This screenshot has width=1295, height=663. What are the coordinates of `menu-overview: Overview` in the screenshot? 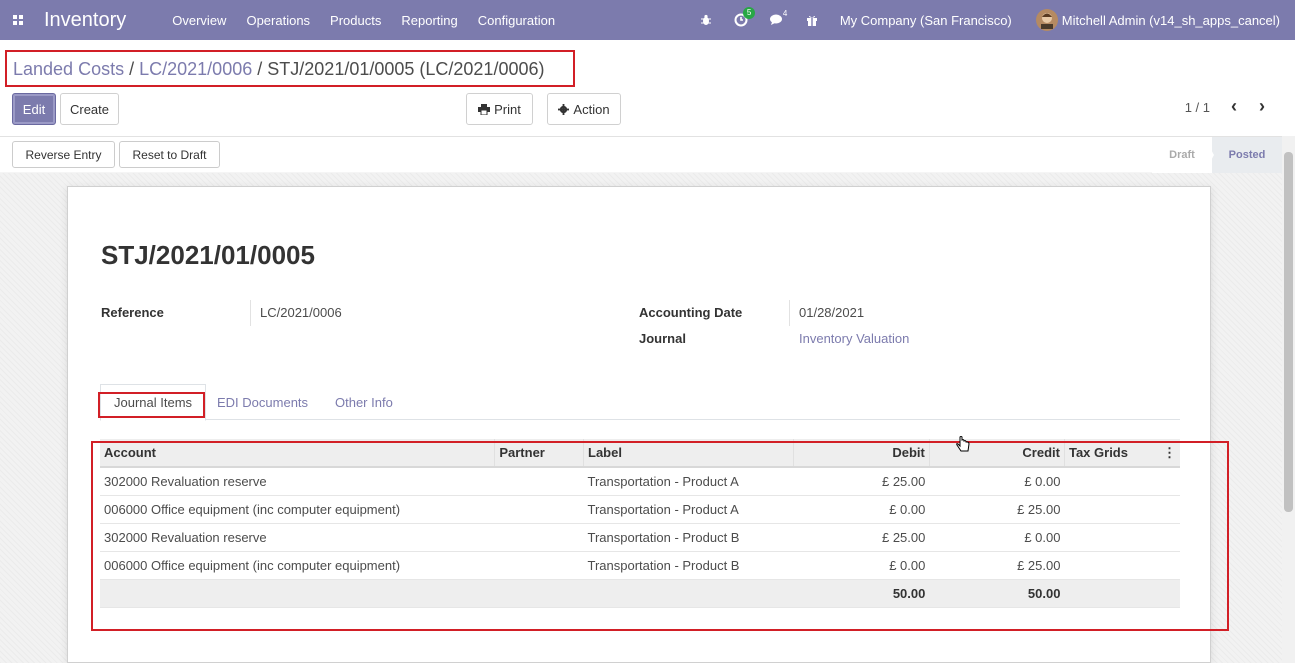 It's located at (199, 20).